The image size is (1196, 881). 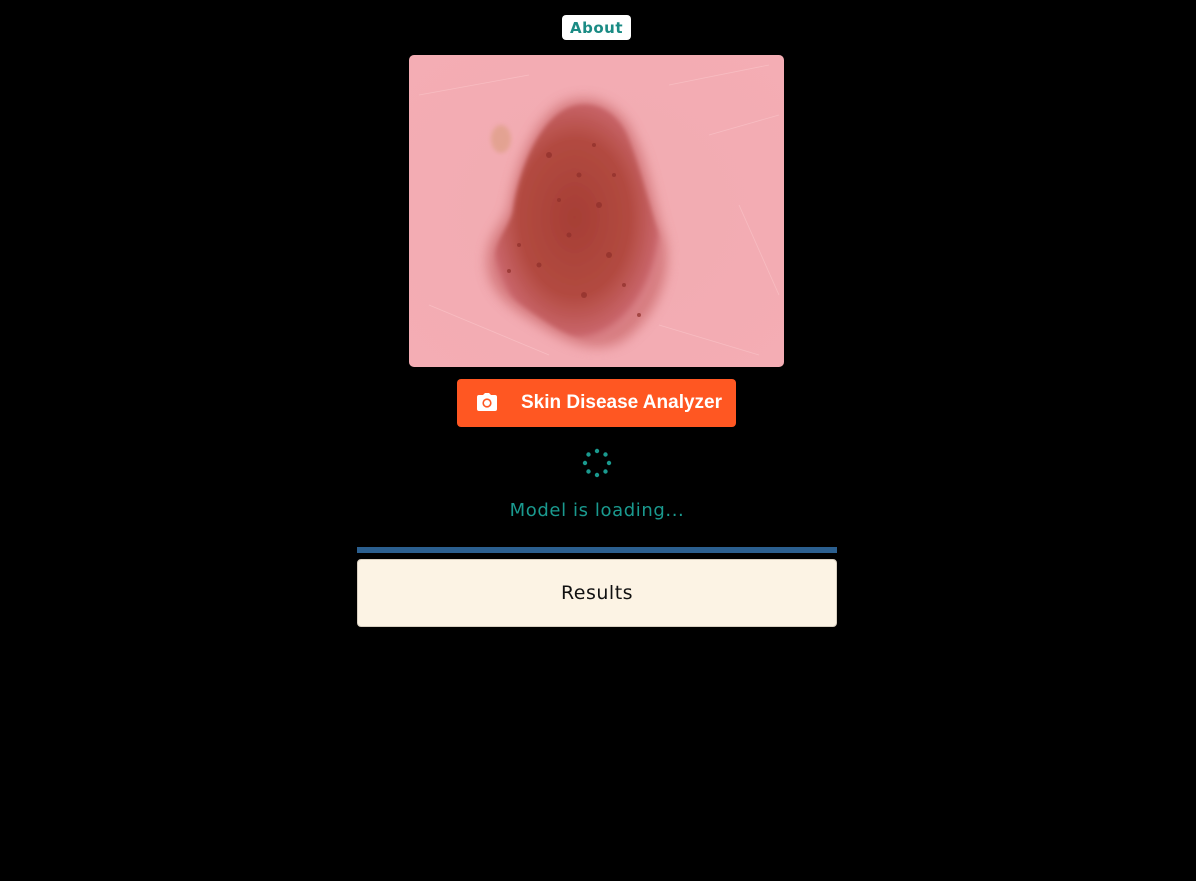 I want to click on loading-progress-fill, so click(x=597, y=550).